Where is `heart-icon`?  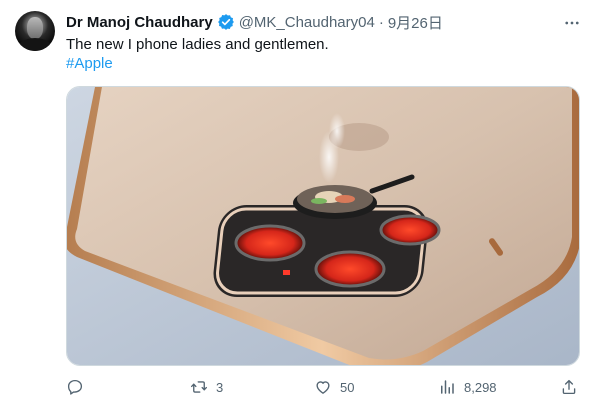
heart-icon is located at coordinates (323, 387).